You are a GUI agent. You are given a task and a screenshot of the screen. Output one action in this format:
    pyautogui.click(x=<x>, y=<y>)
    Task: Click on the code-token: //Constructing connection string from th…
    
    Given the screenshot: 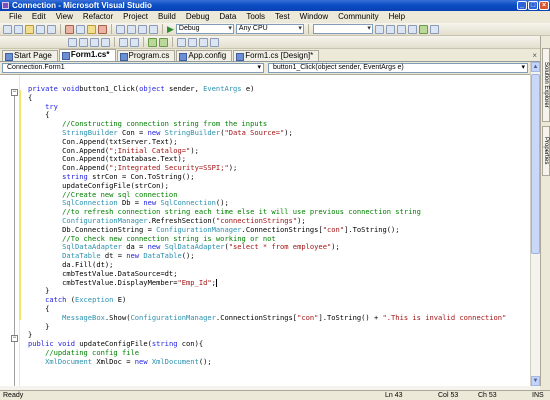 What is the action you would take?
    pyautogui.click(x=148, y=124)
    